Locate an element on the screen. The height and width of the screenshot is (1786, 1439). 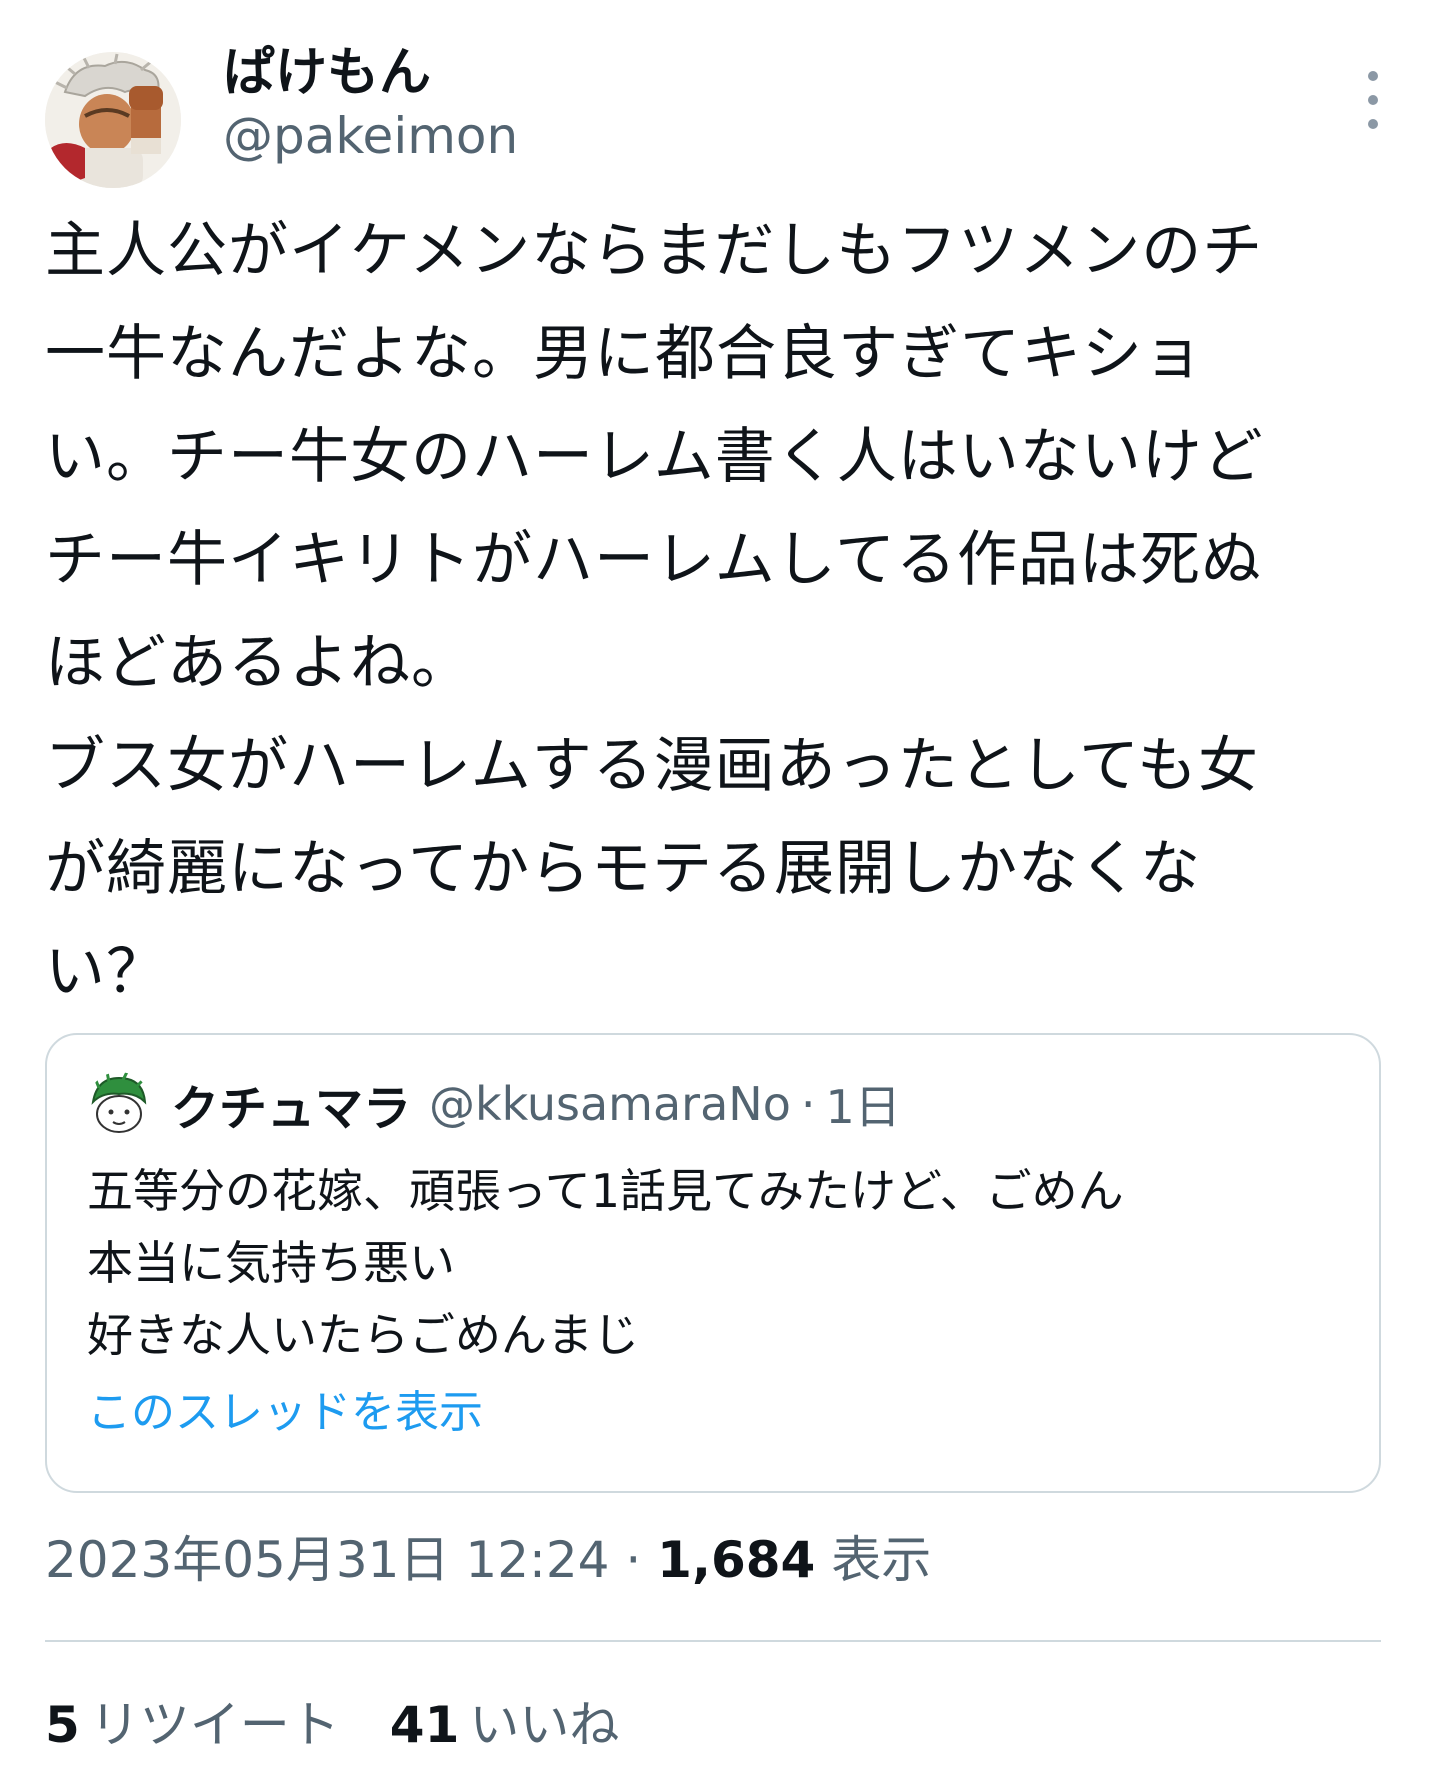
quoted-time: 1日 is located at coordinates (863, 1107).